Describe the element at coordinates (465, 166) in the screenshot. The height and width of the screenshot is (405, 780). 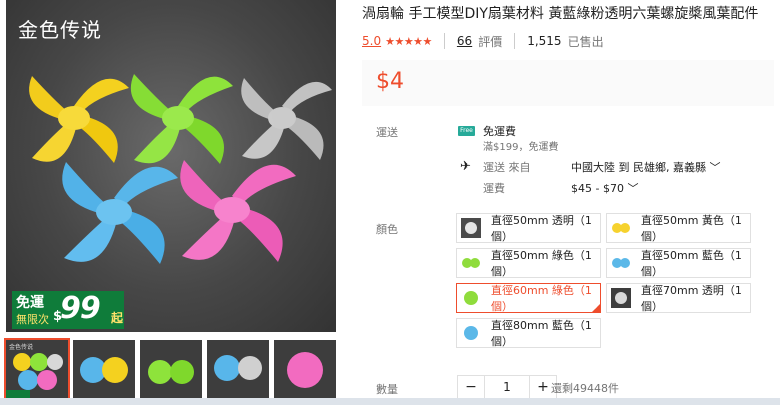
I see `plane-icon: ✈` at that location.